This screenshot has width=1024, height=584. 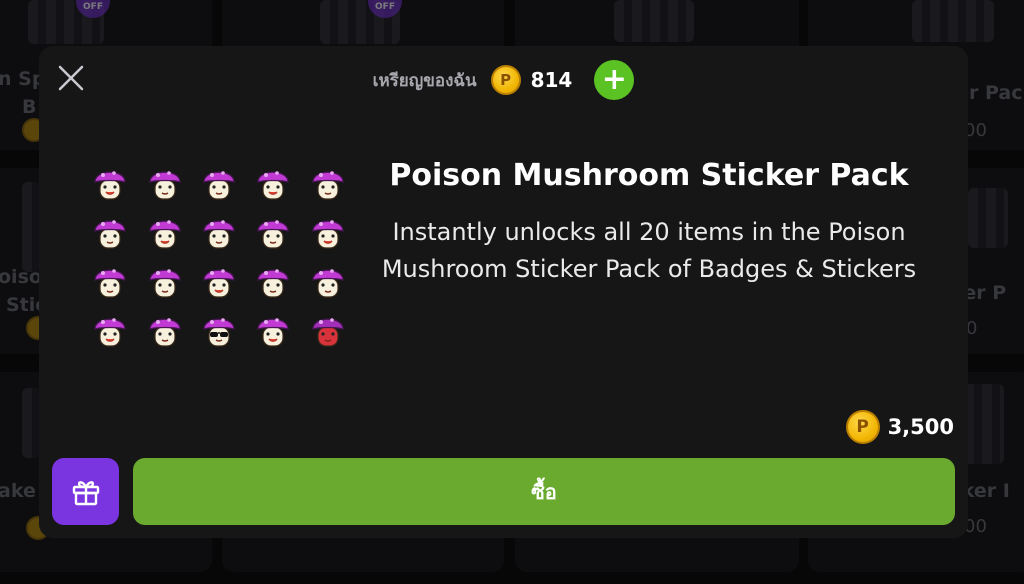 I want to click on coin-balance-amount: 814, so click(x=551, y=80).